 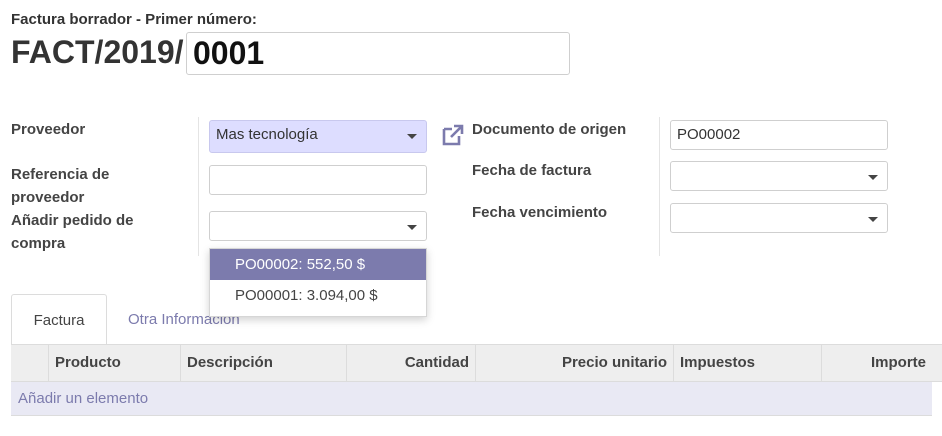 I want to click on column-descripcion: Descripción, so click(x=263, y=363).